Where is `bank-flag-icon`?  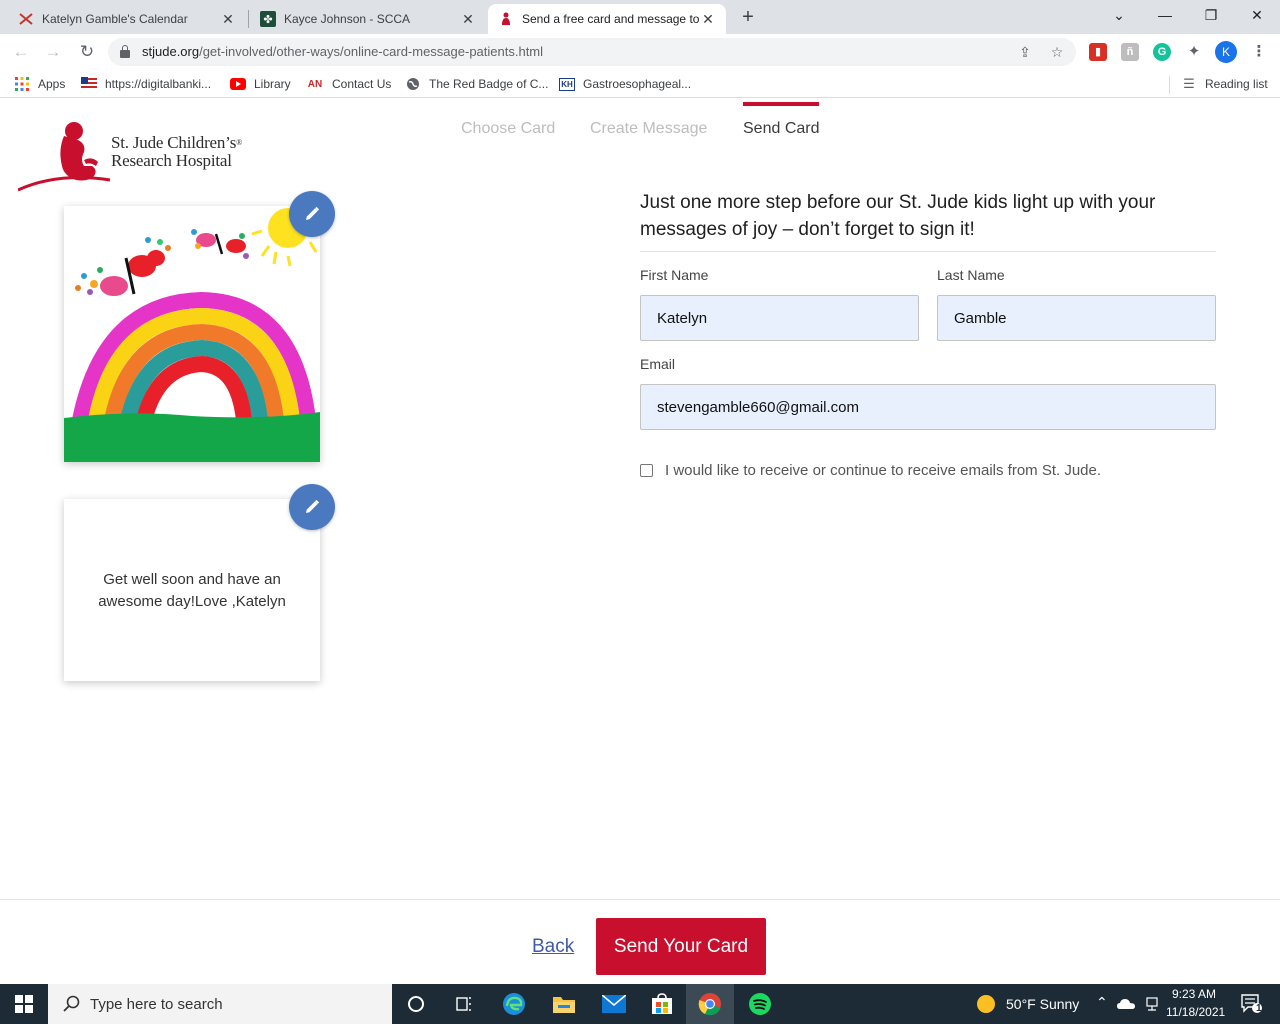 bank-flag-icon is located at coordinates (89, 84).